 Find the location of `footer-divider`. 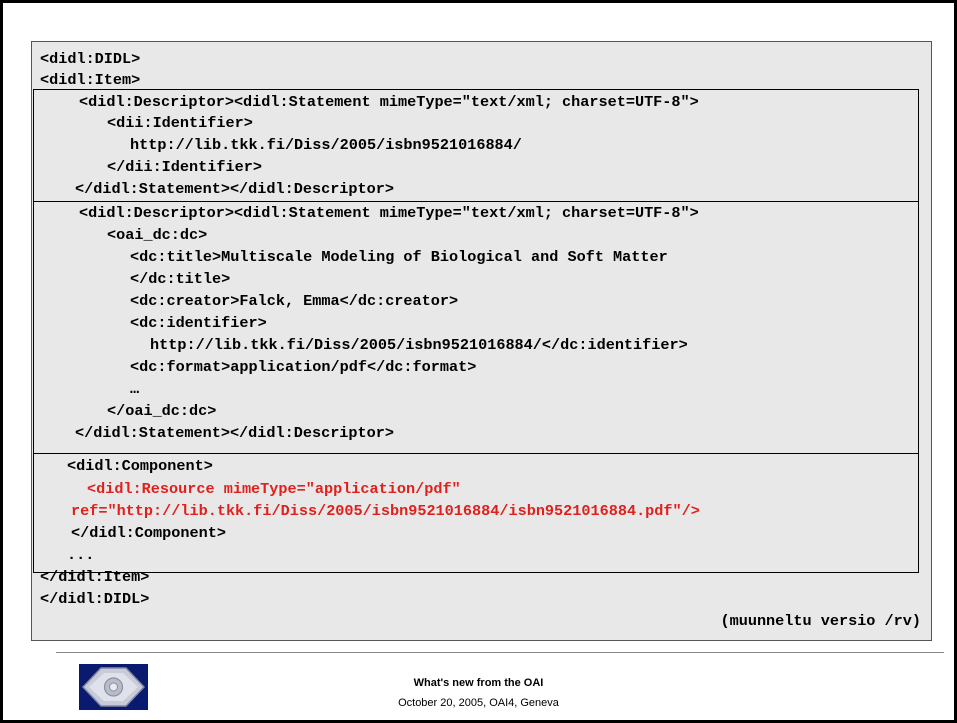

footer-divider is located at coordinates (500, 652).